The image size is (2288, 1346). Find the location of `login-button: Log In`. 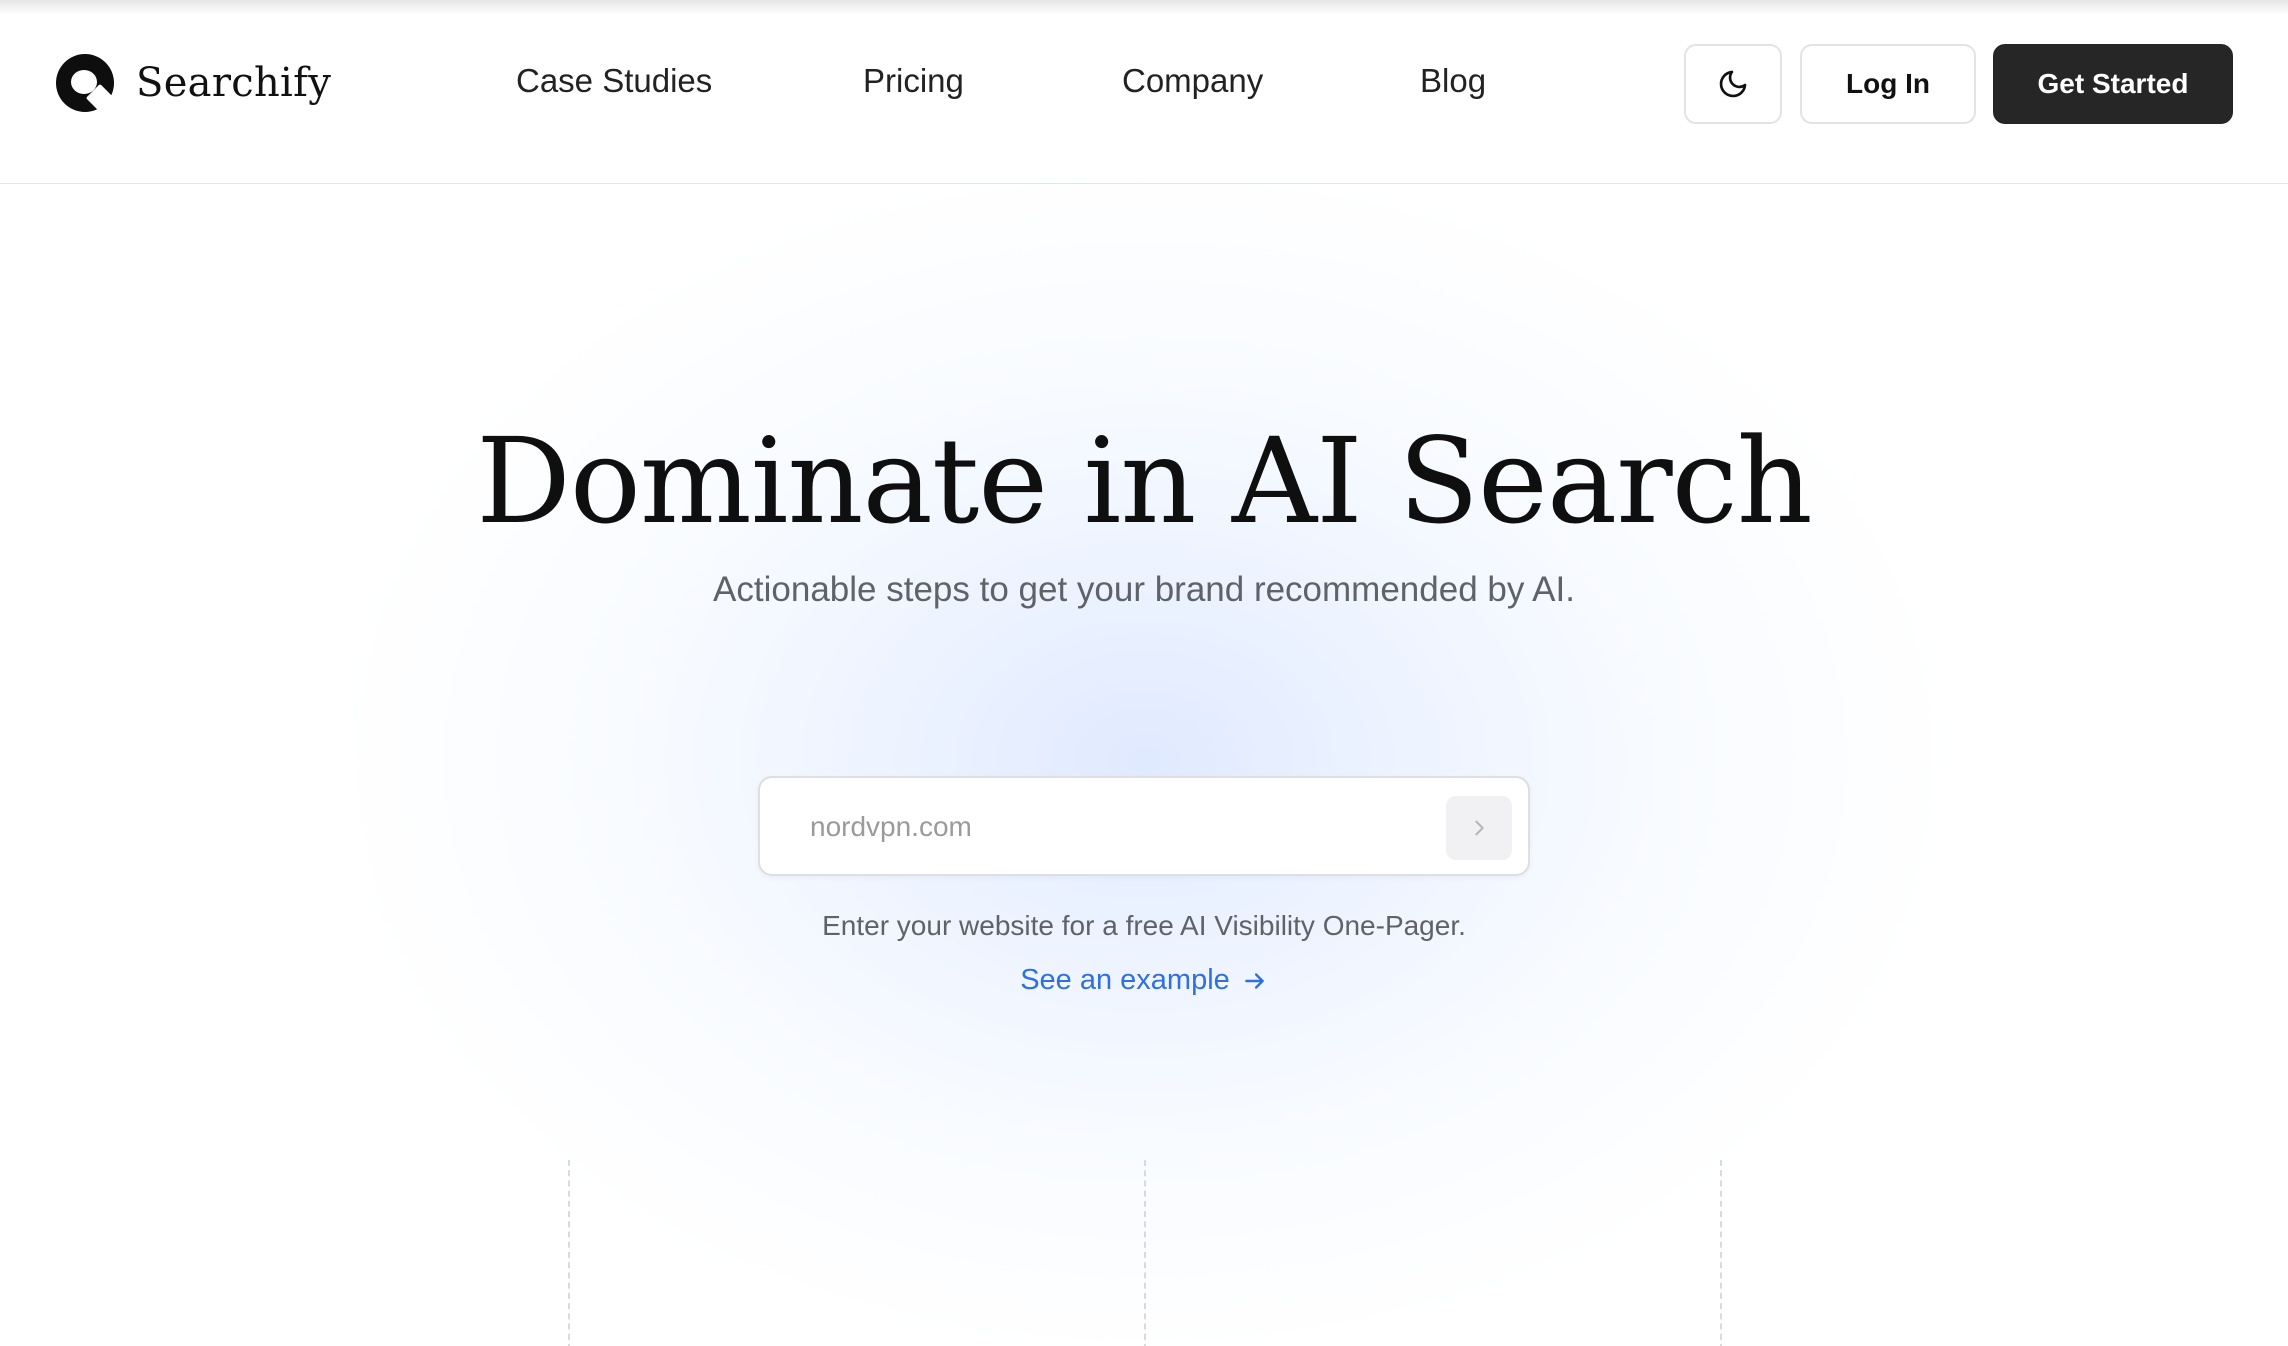

login-button: Log In is located at coordinates (1888, 84).